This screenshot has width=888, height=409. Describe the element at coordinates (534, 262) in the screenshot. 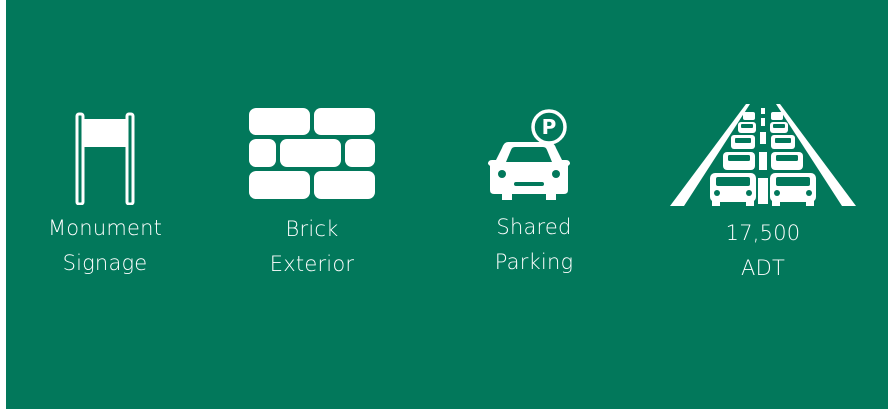

I see `feature-label-line2: Parking` at that location.